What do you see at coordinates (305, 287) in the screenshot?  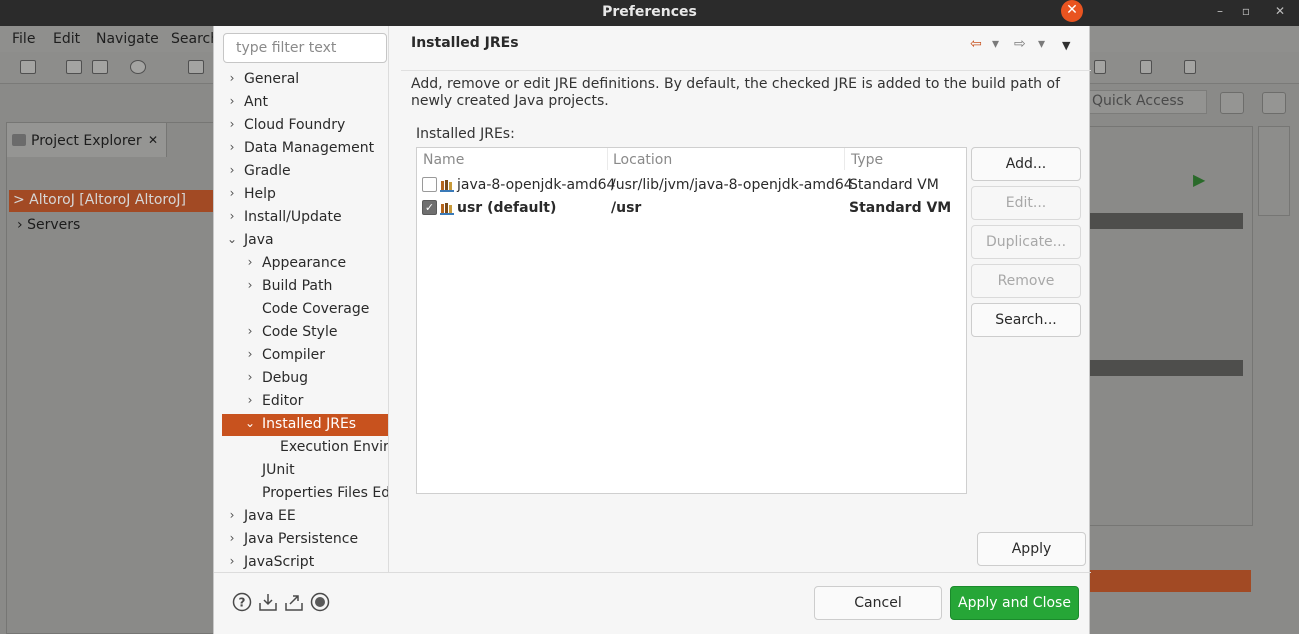 I see `tree-item: › Build Path` at bounding box center [305, 287].